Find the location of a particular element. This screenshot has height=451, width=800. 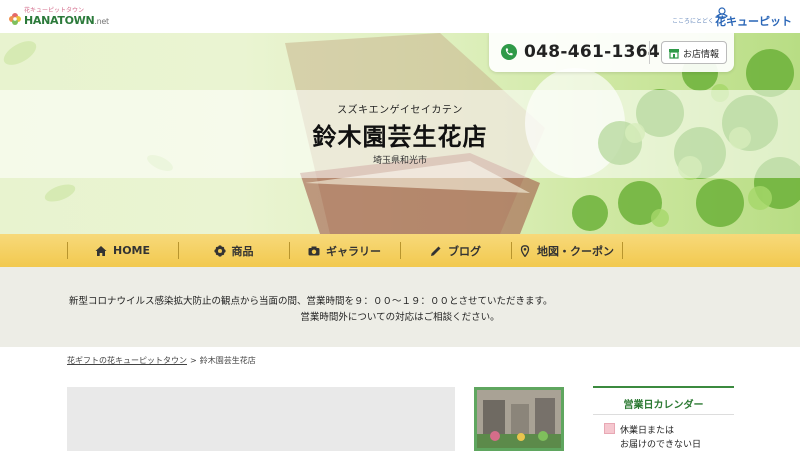

breadcrumb-home-link: 花ギフトの花キューピットタウン is located at coordinates (127, 360).